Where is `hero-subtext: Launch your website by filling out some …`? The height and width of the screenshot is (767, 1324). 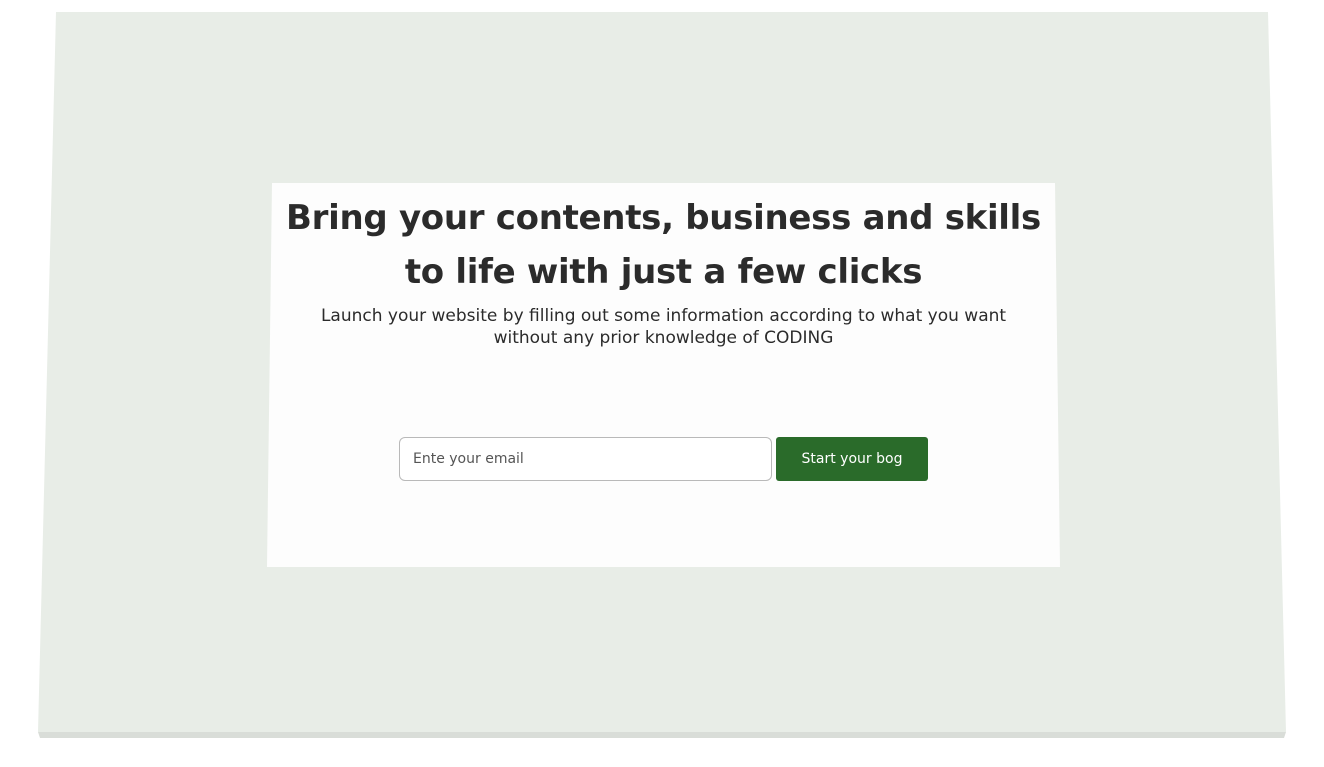
hero-subtext: Launch your website by filling out some … is located at coordinates (663, 327).